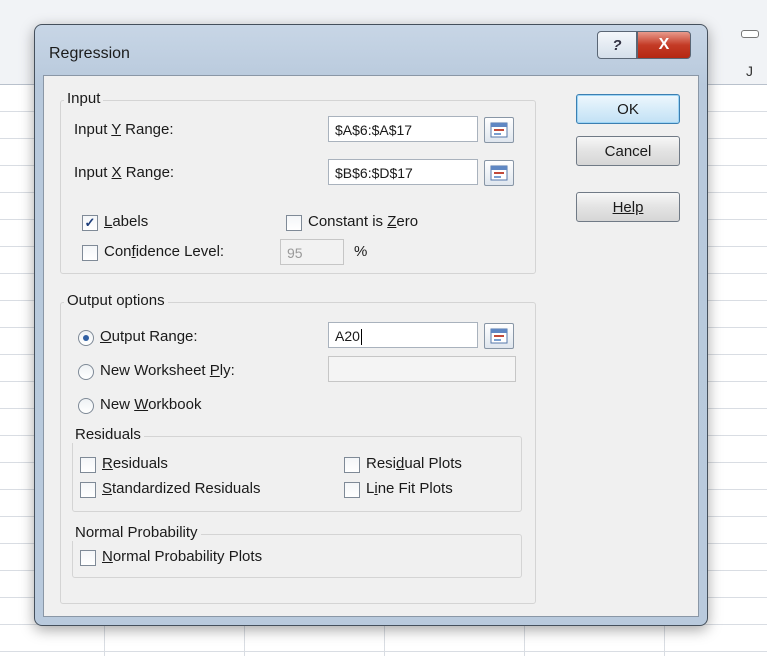 The width and height of the screenshot is (767, 656). Describe the element at coordinates (347, 336) in the screenshot. I see `output-range-value: A20` at that location.